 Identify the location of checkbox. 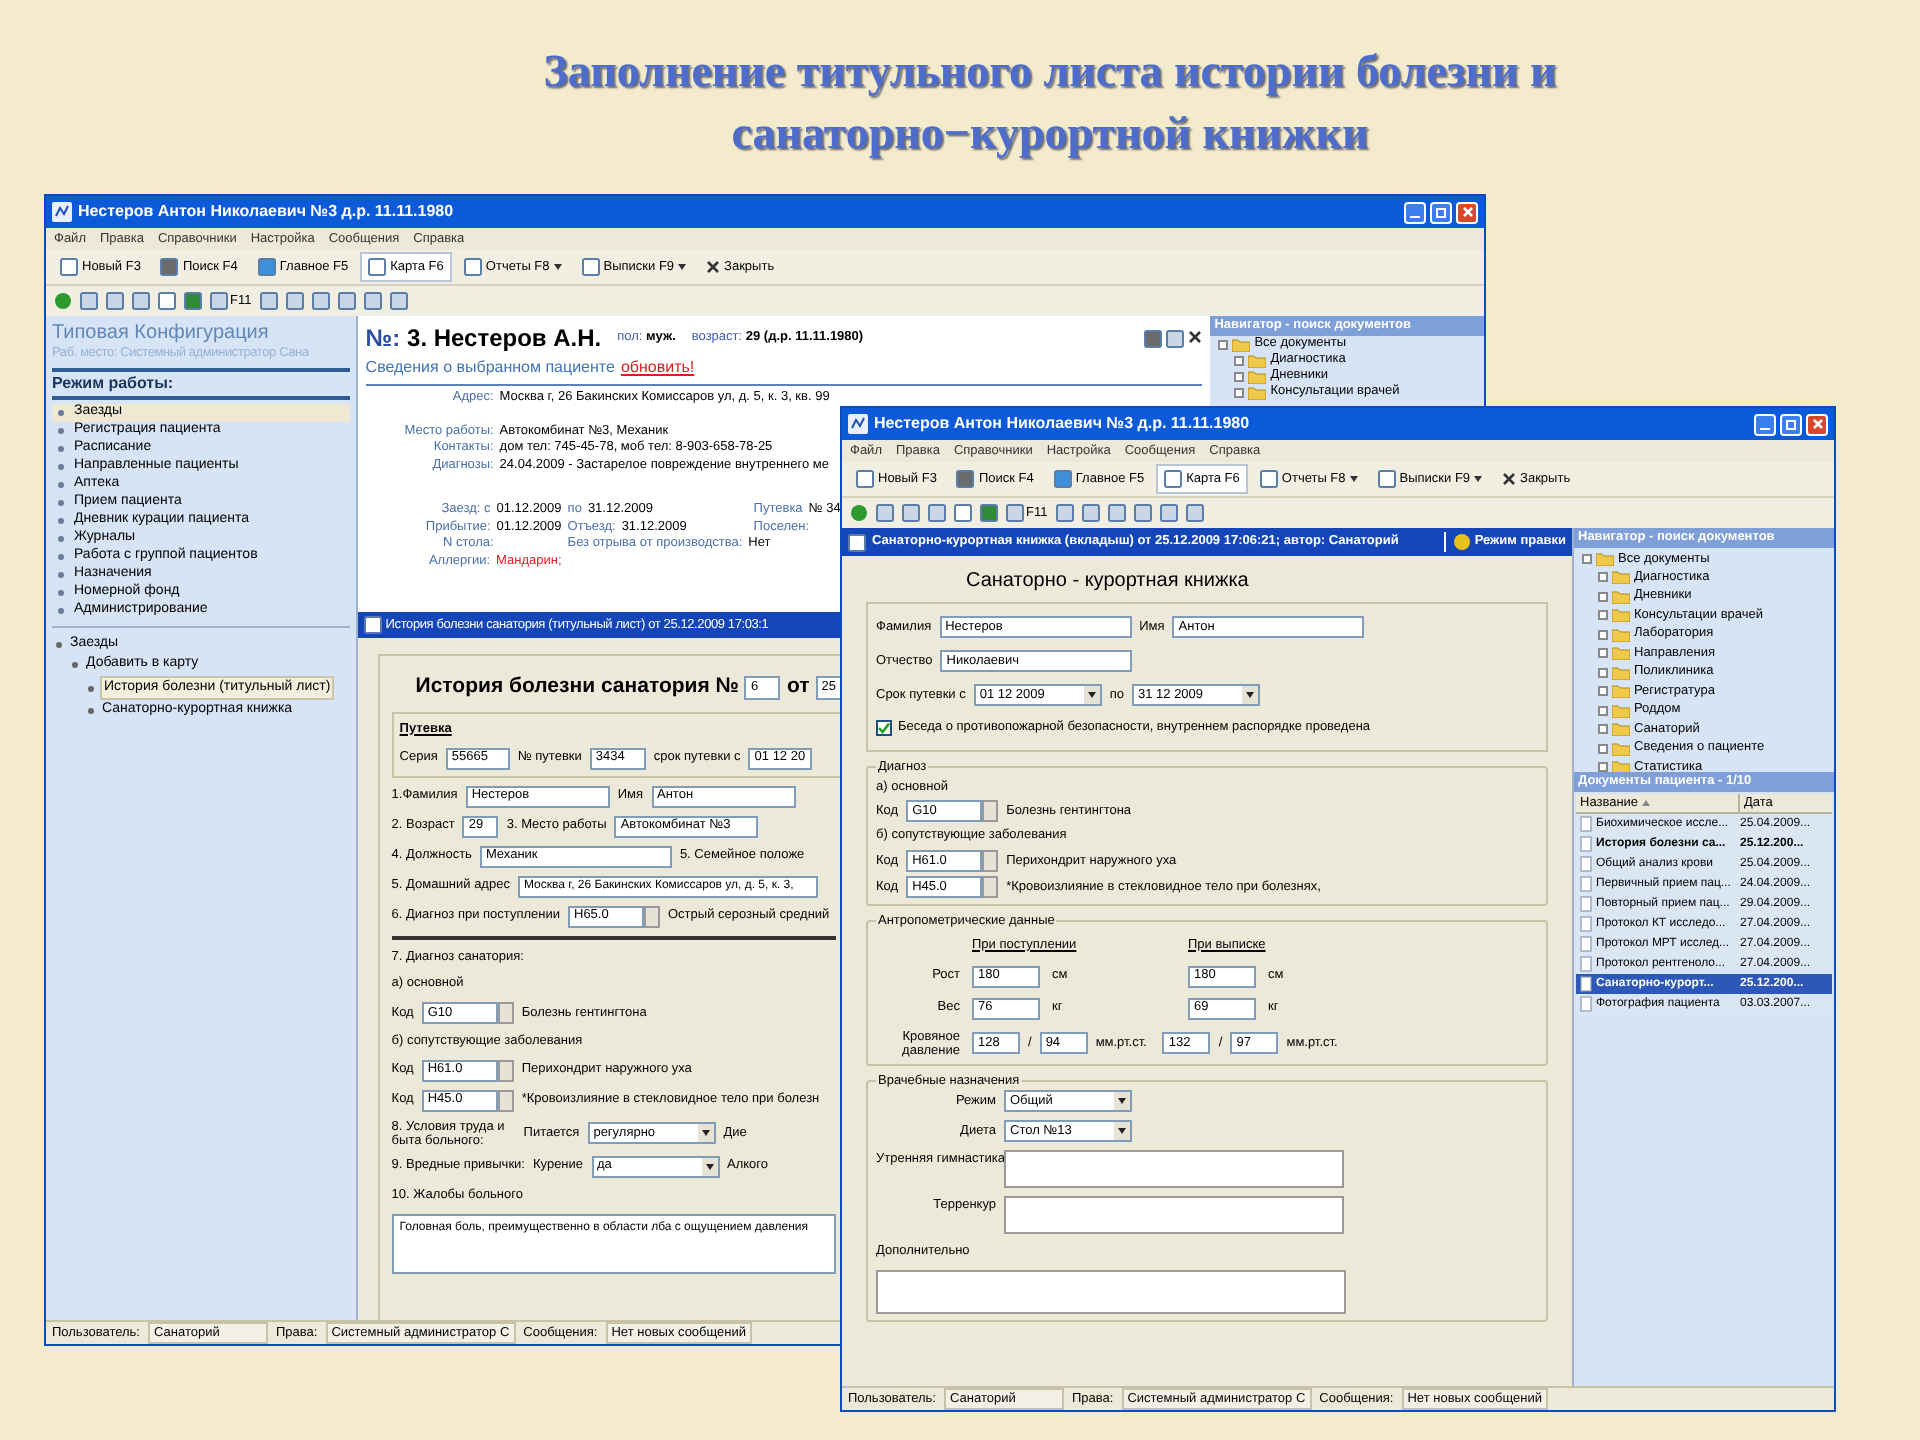
(884, 727).